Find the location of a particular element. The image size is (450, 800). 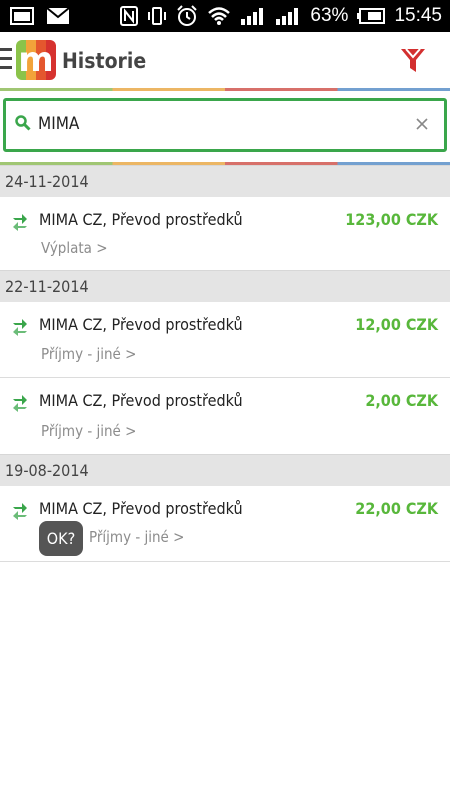

filter-icon is located at coordinates (413, 60).